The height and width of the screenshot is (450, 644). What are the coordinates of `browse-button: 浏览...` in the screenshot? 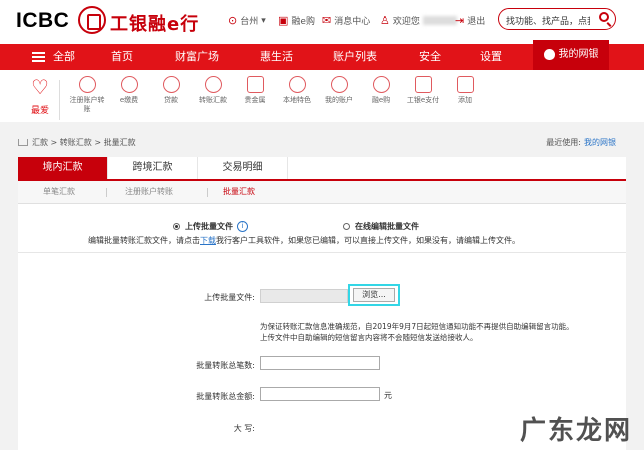 It's located at (374, 295).